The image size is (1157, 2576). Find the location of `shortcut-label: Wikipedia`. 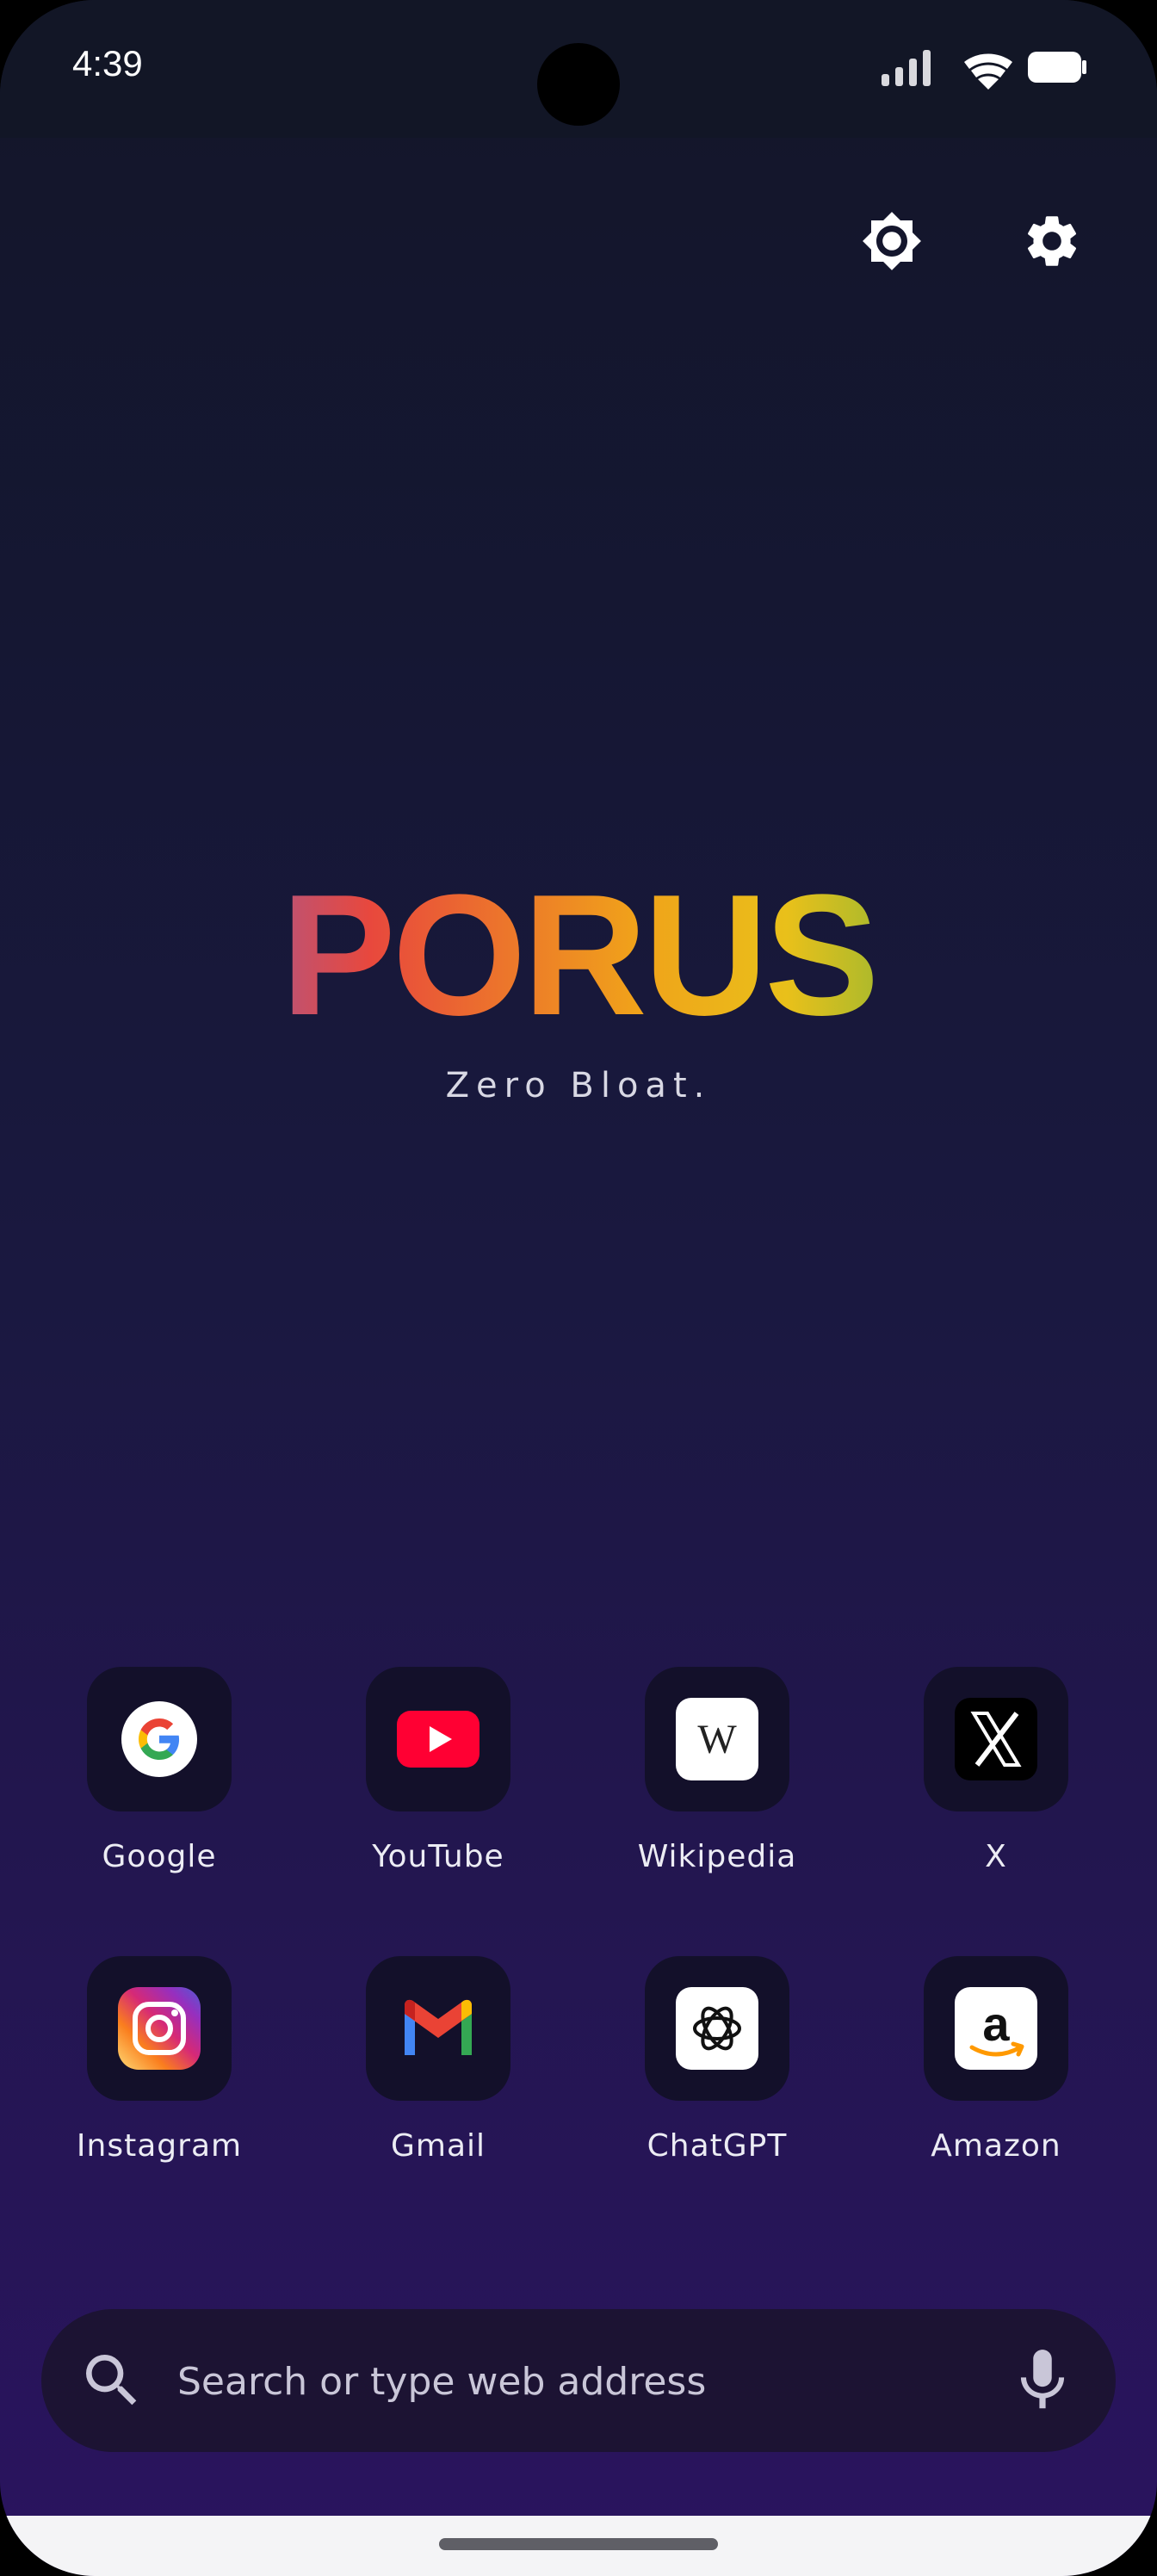

shortcut-label: Wikipedia is located at coordinates (717, 1856).